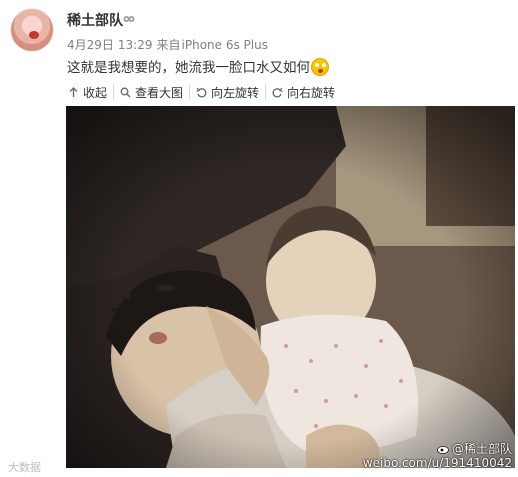 The width and height of the screenshot is (518, 477). Describe the element at coordinates (32, 30) in the screenshot. I see `avatar` at that location.